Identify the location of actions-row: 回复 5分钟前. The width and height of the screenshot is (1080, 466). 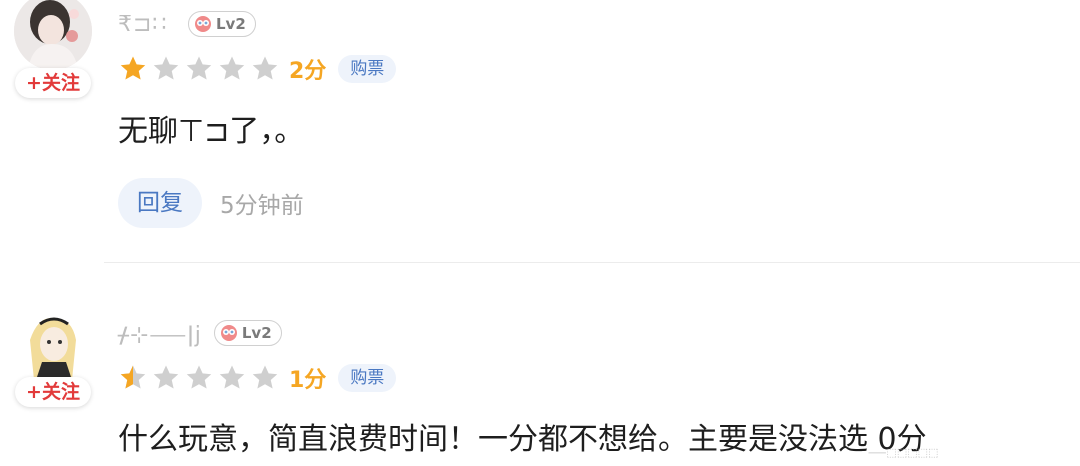
(211, 203).